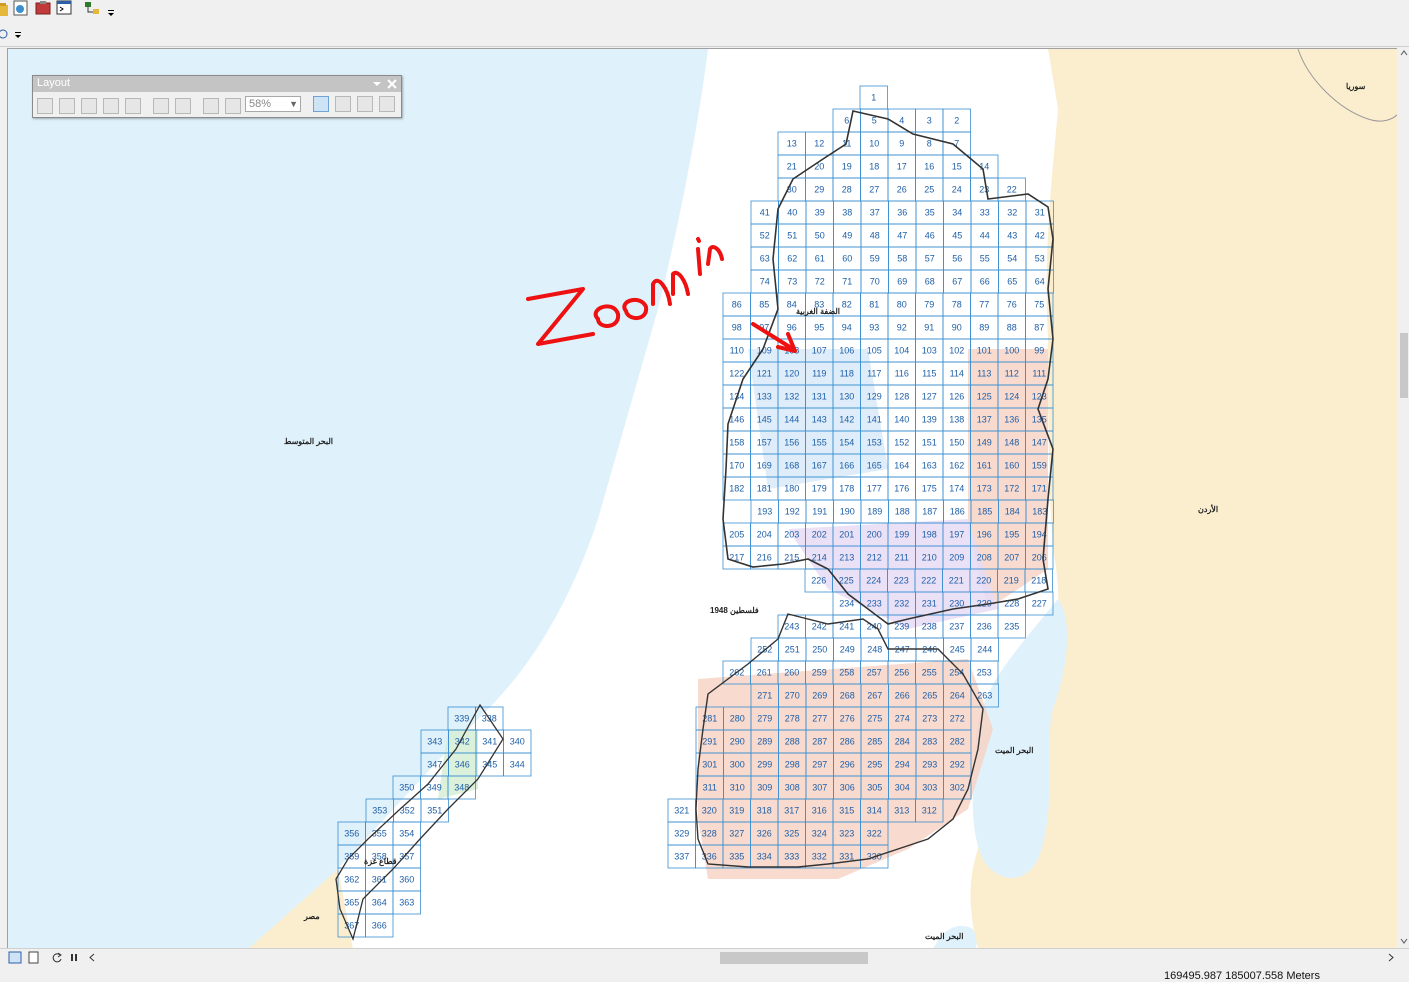 The height and width of the screenshot is (982, 1409). Describe the element at coordinates (956, 581) in the screenshot. I see `grid-cell-label: 221` at that location.